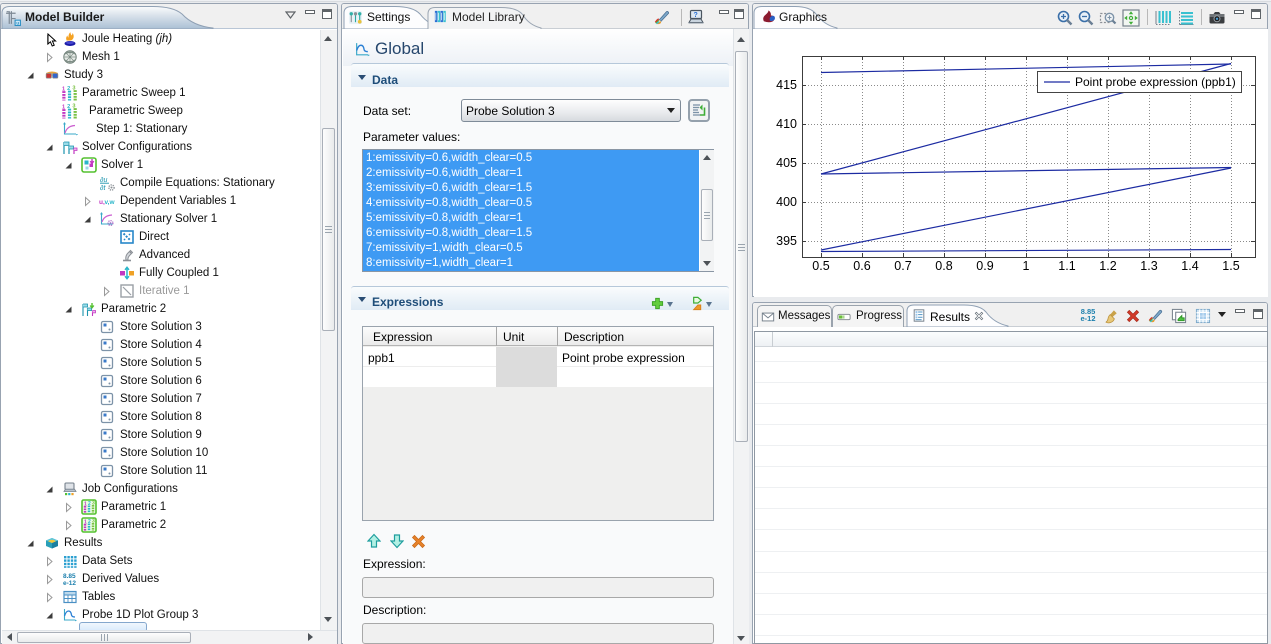 The height and width of the screenshot is (644, 1271). I want to click on svg-text: 0.5, so click(820, 266).